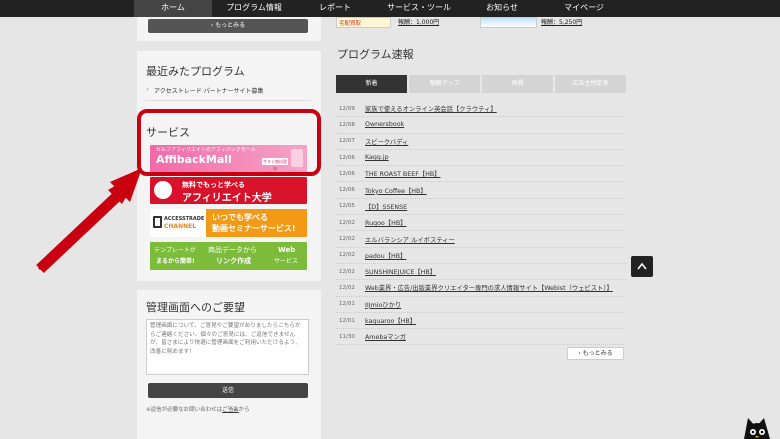 The width and height of the screenshot is (780, 439). What do you see at coordinates (209, 90) in the screenshot?
I see `recent-program-link: アクセストレード パートナーサイト募集` at bounding box center [209, 90].